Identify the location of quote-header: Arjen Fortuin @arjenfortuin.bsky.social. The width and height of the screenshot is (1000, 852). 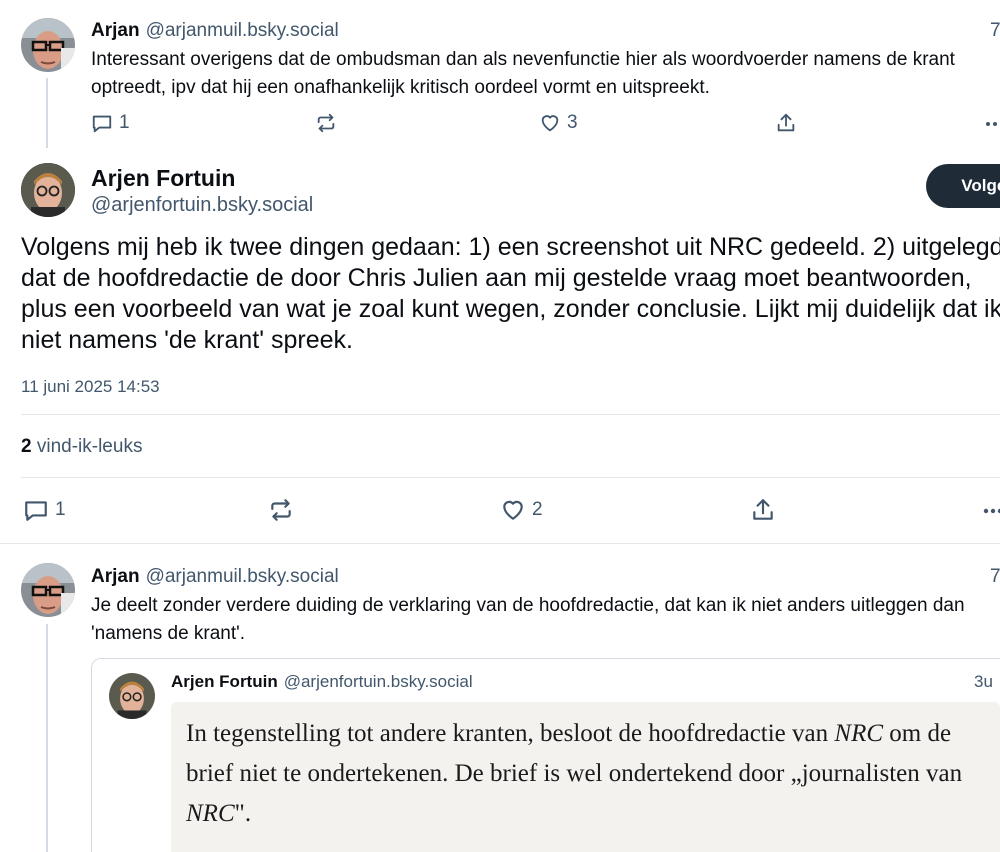
(322, 682).